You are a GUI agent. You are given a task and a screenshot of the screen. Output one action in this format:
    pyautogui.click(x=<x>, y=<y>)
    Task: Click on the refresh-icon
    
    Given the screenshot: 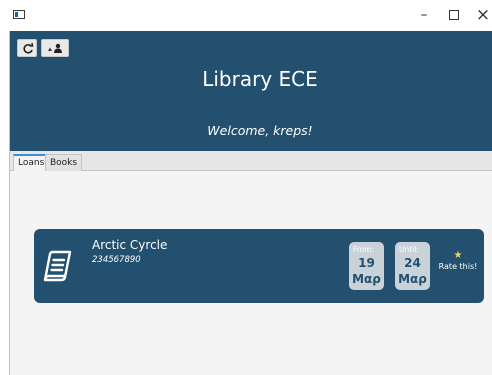 What is the action you would take?
    pyautogui.click(x=28, y=48)
    